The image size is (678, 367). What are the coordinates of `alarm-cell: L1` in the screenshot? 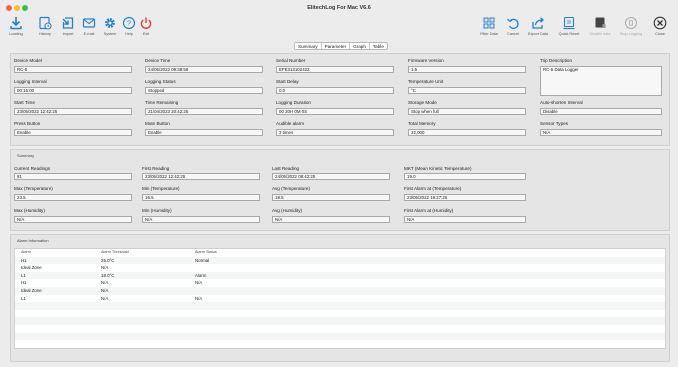 It's located at (23, 298).